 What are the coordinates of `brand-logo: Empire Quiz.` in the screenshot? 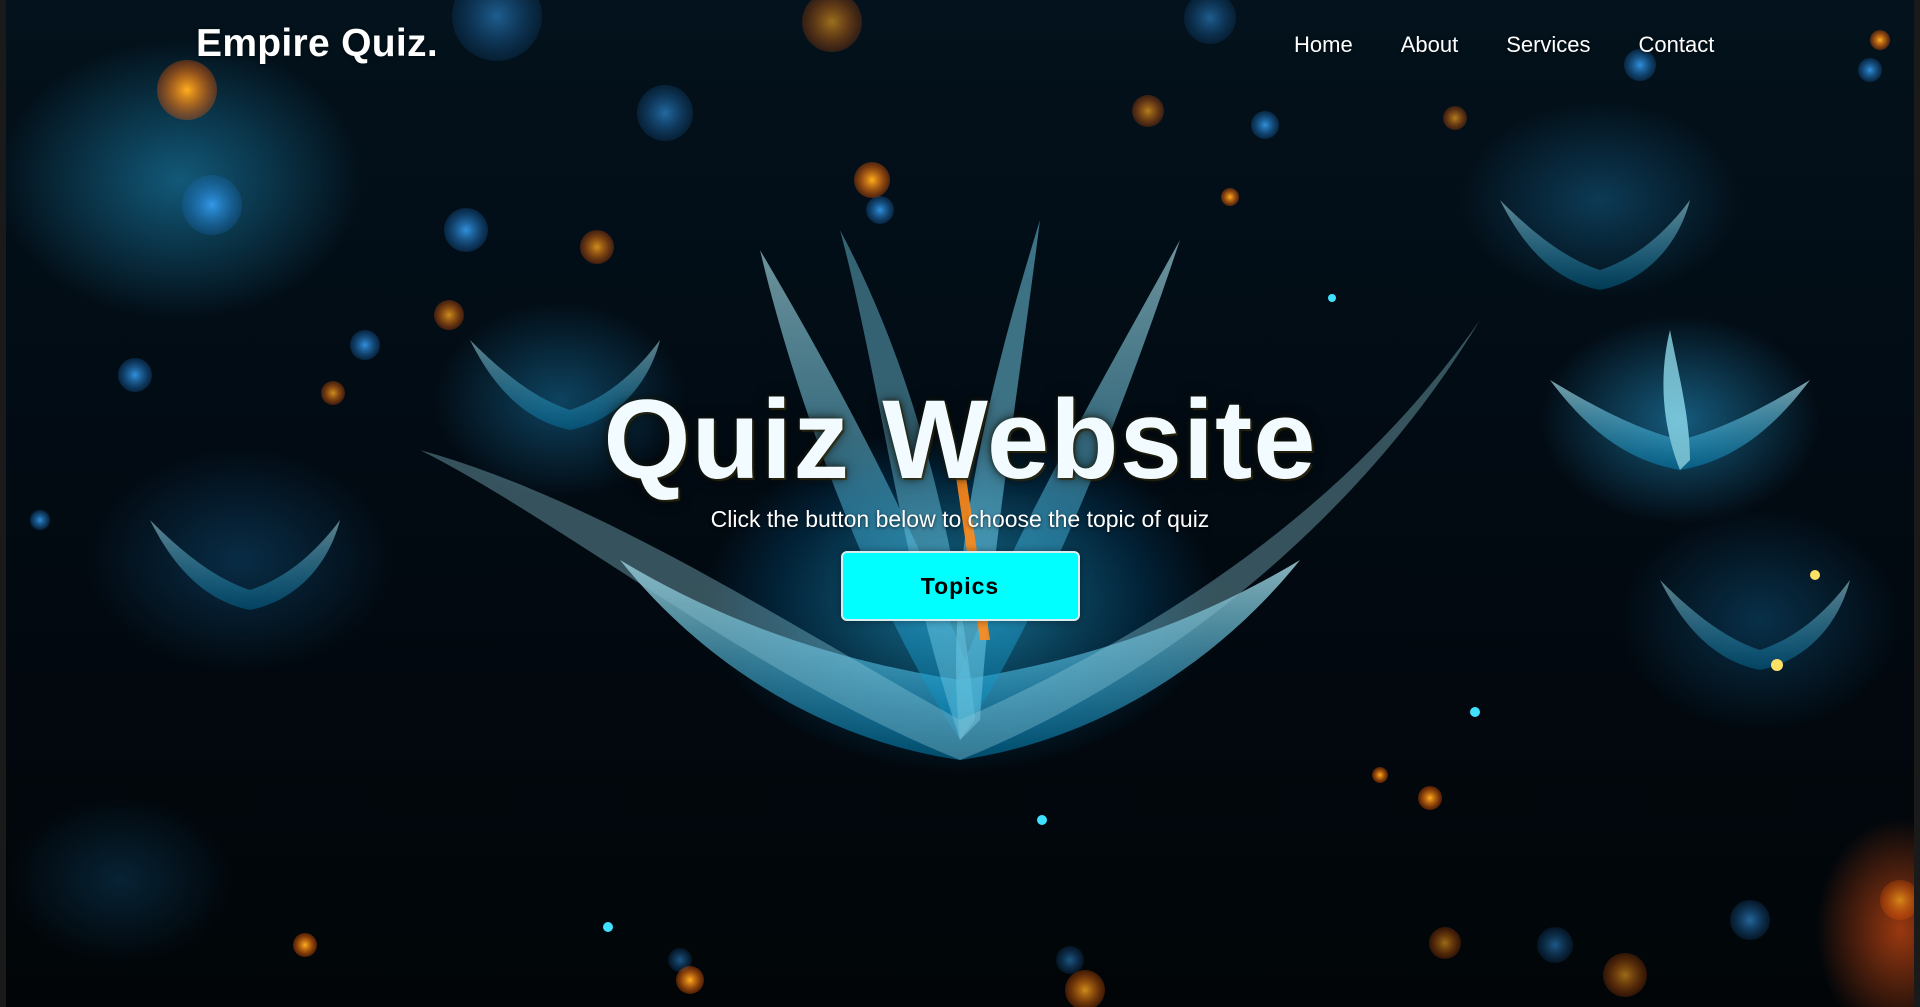 It's located at (317, 44).